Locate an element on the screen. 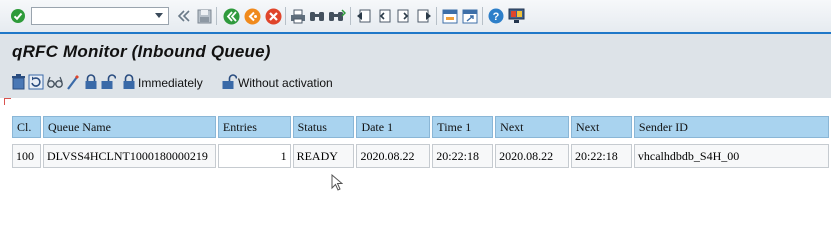 This screenshot has height=240, width=831. find-icon is located at coordinates (317, 16).